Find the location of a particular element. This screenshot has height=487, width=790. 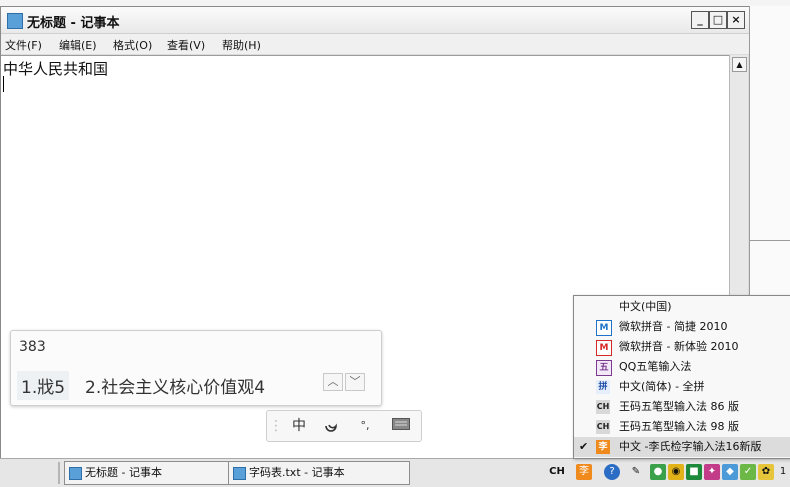

taskbar-button-notepad-codetable: 字码表.txt - 记事本 is located at coordinates (319, 473).